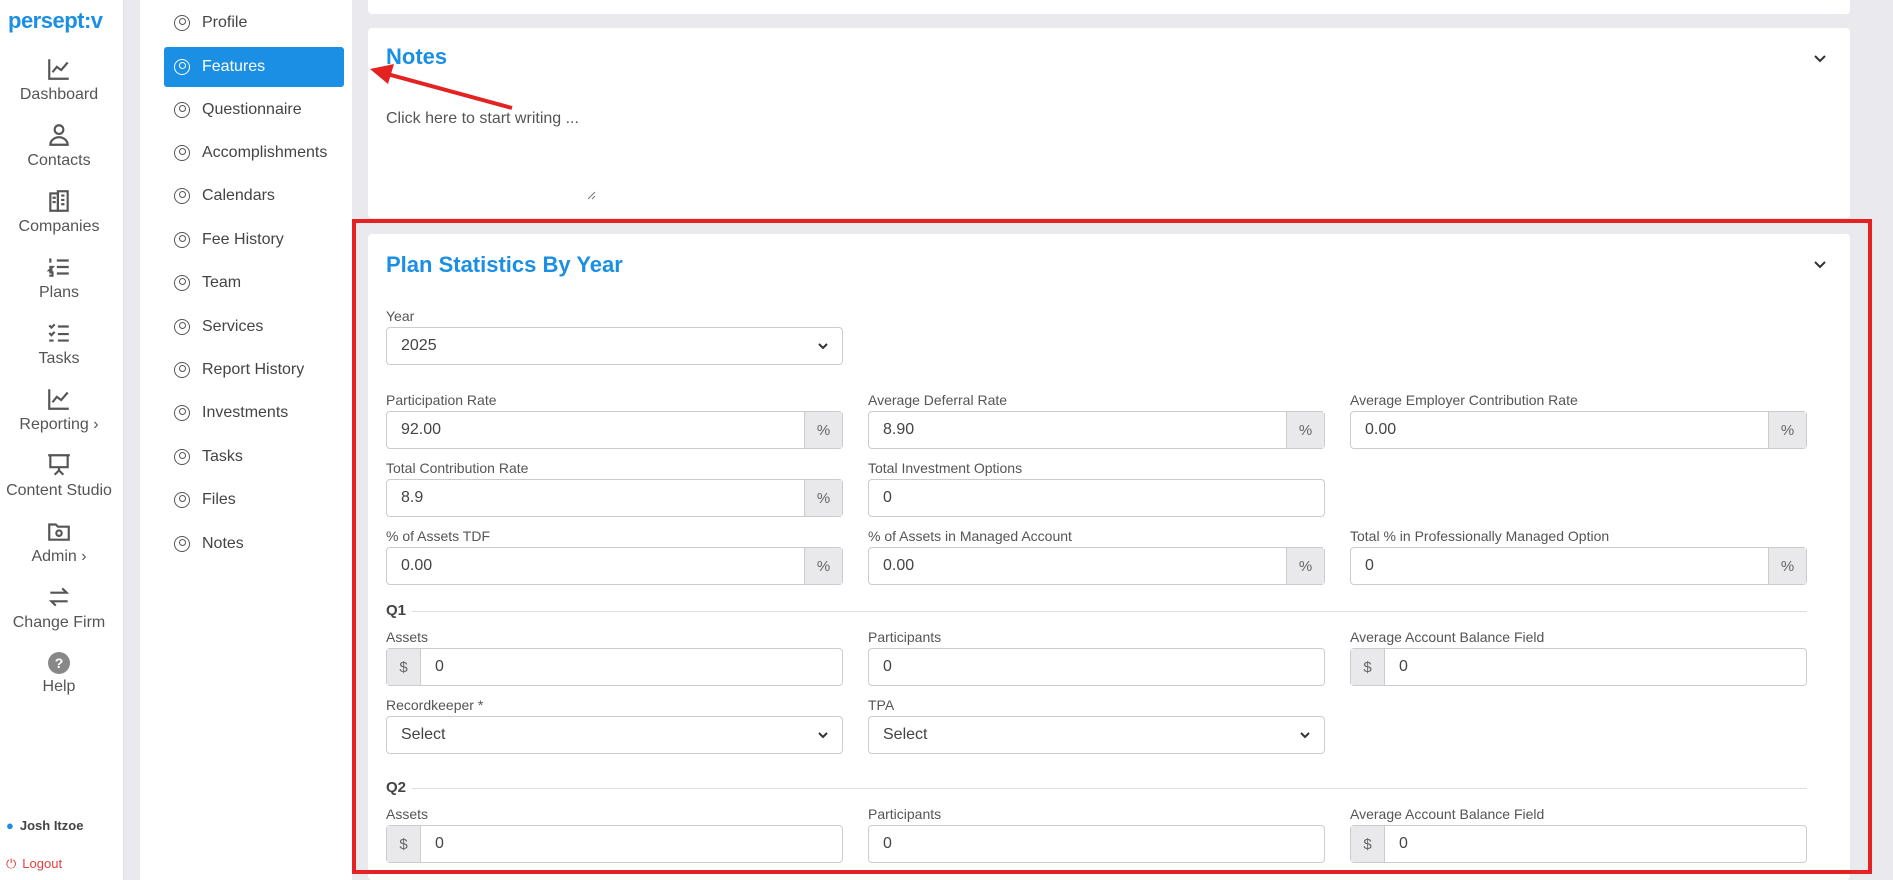  Describe the element at coordinates (59, 410) in the screenshot. I see `nav-reporting: Reporting ›` at that location.